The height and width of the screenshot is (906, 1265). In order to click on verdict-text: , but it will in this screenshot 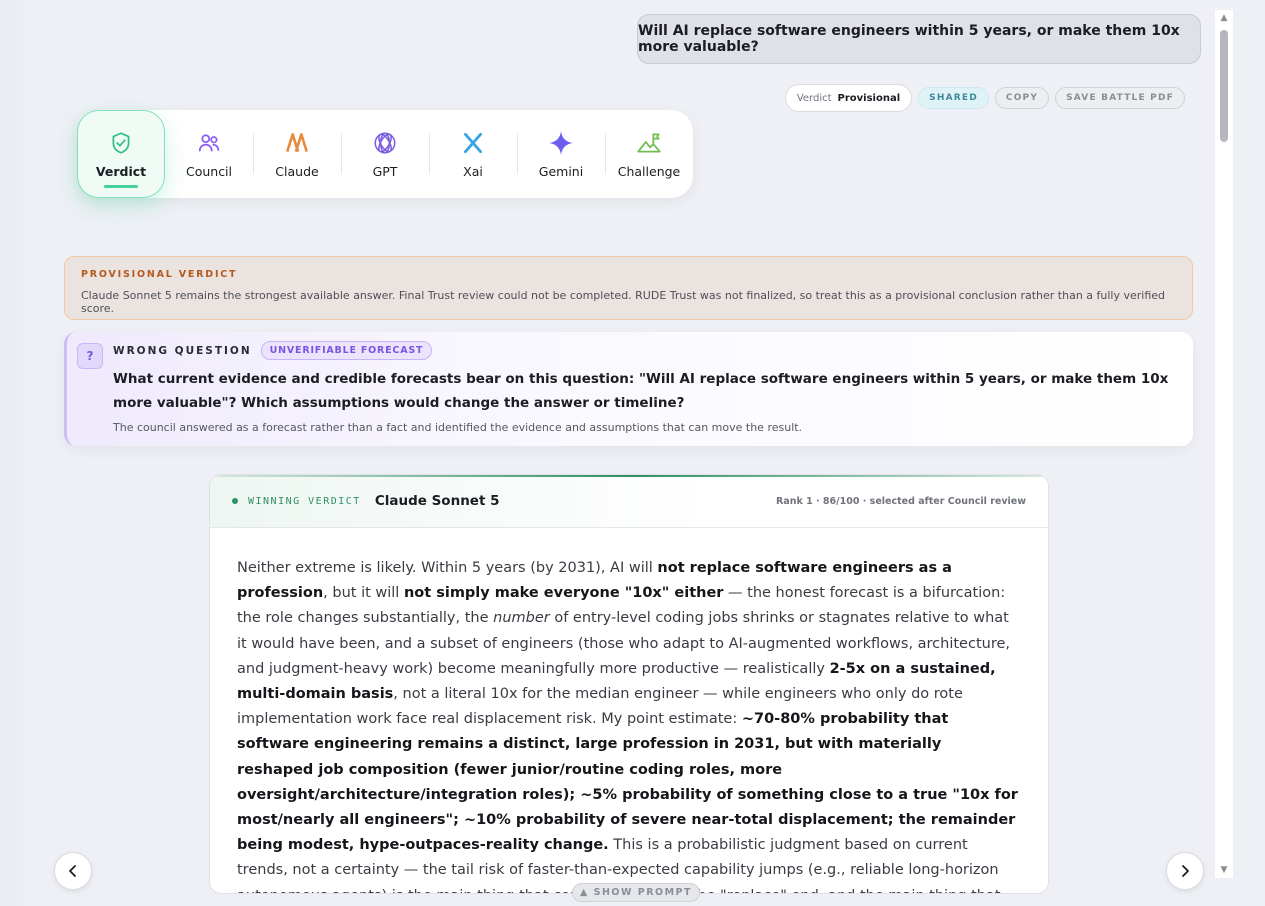, I will do `click(363, 593)`.